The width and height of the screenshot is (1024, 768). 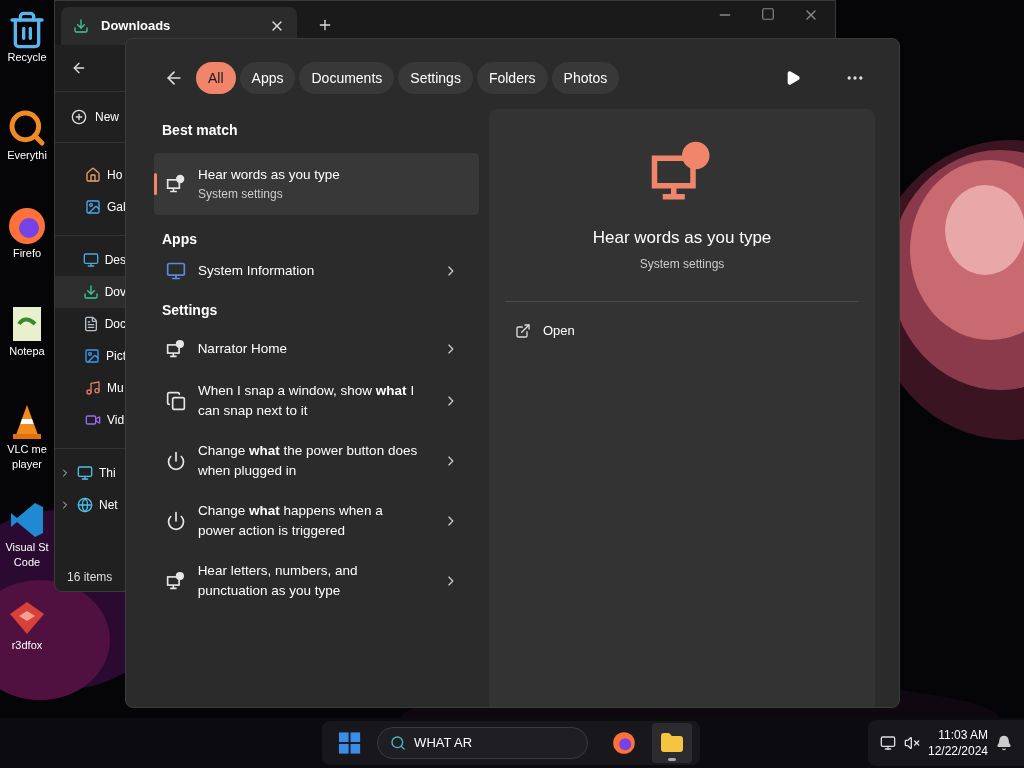 I want to click on shortcut-label: Everythi, so click(x=27, y=155).